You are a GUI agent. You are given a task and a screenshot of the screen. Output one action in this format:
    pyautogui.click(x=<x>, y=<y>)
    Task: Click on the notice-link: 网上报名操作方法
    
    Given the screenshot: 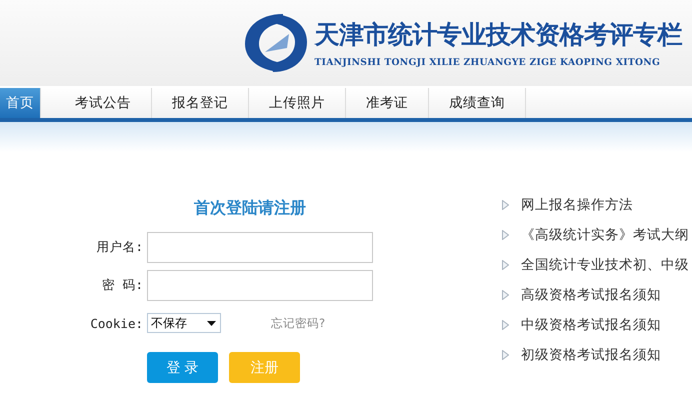 What is the action you would take?
    pyautogui.click(x=577, y=205)
    